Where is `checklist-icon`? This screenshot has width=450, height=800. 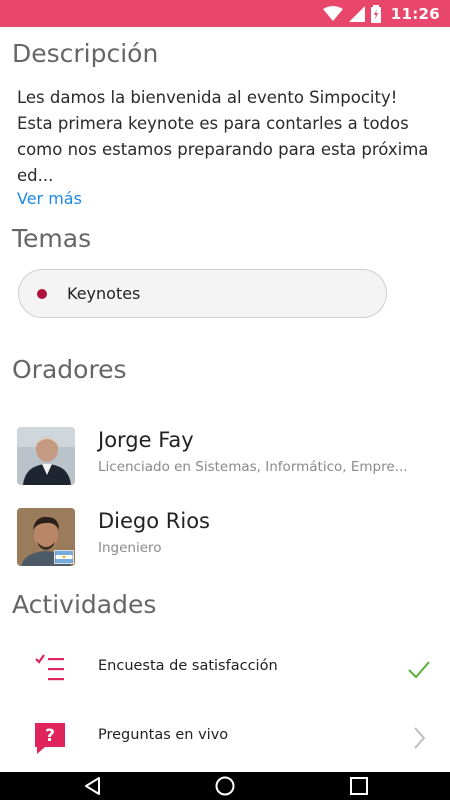
checklist-icon is located at coordinates (49, 667).